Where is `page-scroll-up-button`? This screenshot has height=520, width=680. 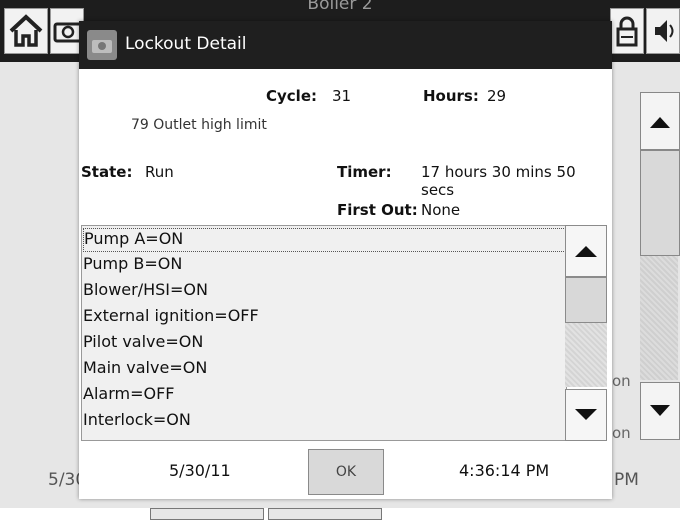 page-scroll-up-button is located at coordinates (660, 121).